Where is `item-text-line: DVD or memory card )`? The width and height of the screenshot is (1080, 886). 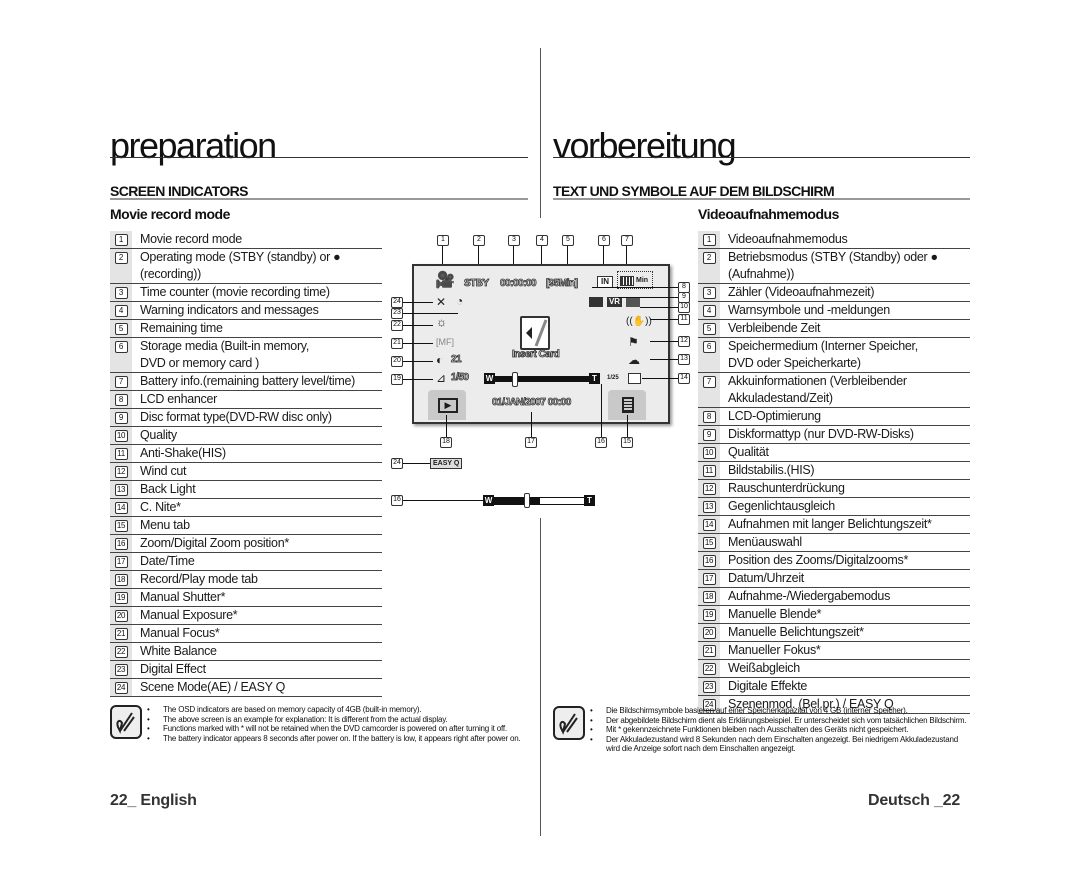
item-text-line: DVD or memory card ) is located at coordinates (200, 363).